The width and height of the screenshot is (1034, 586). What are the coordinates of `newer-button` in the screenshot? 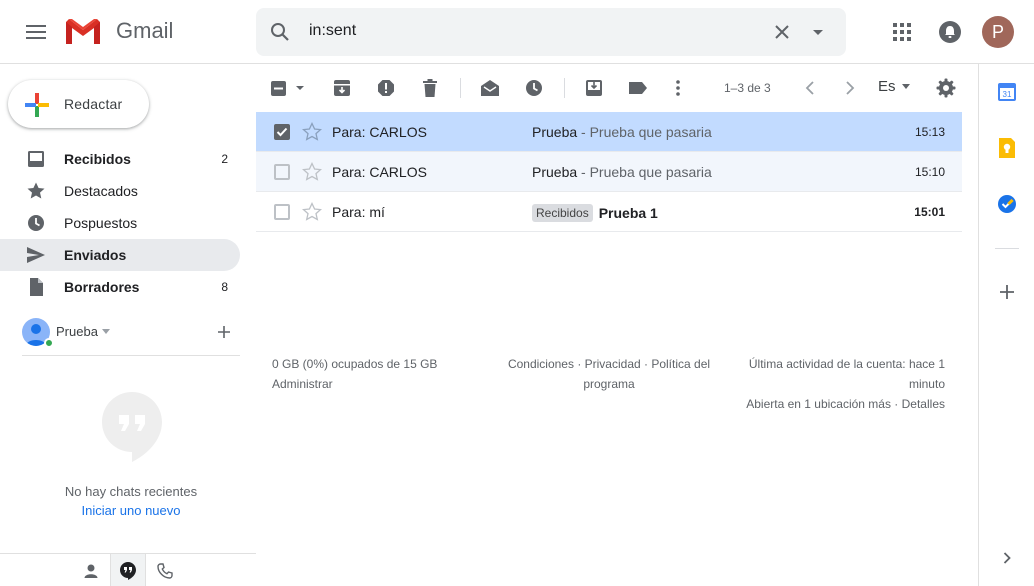 It's located at (810, 88).